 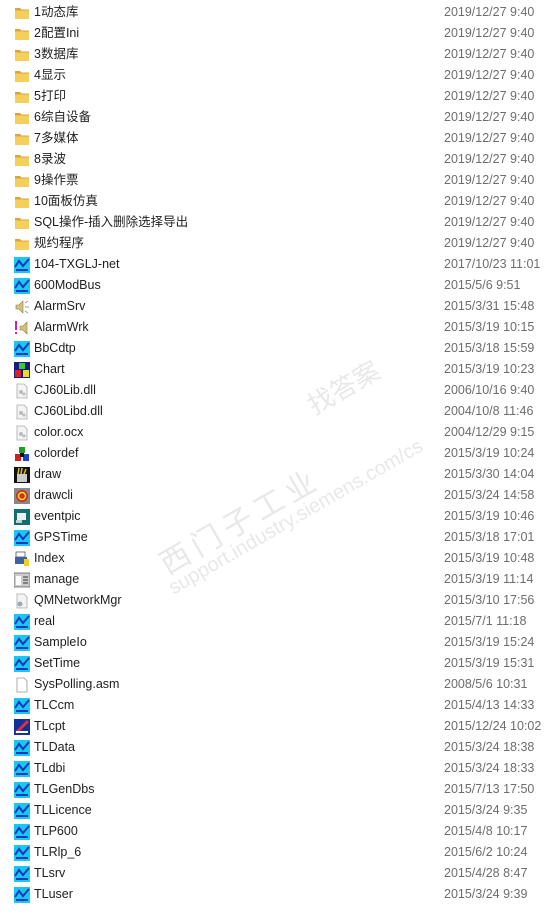 I want to click on file-date-modified: 2015/6/2 10:24, so click(x=486, y=852).